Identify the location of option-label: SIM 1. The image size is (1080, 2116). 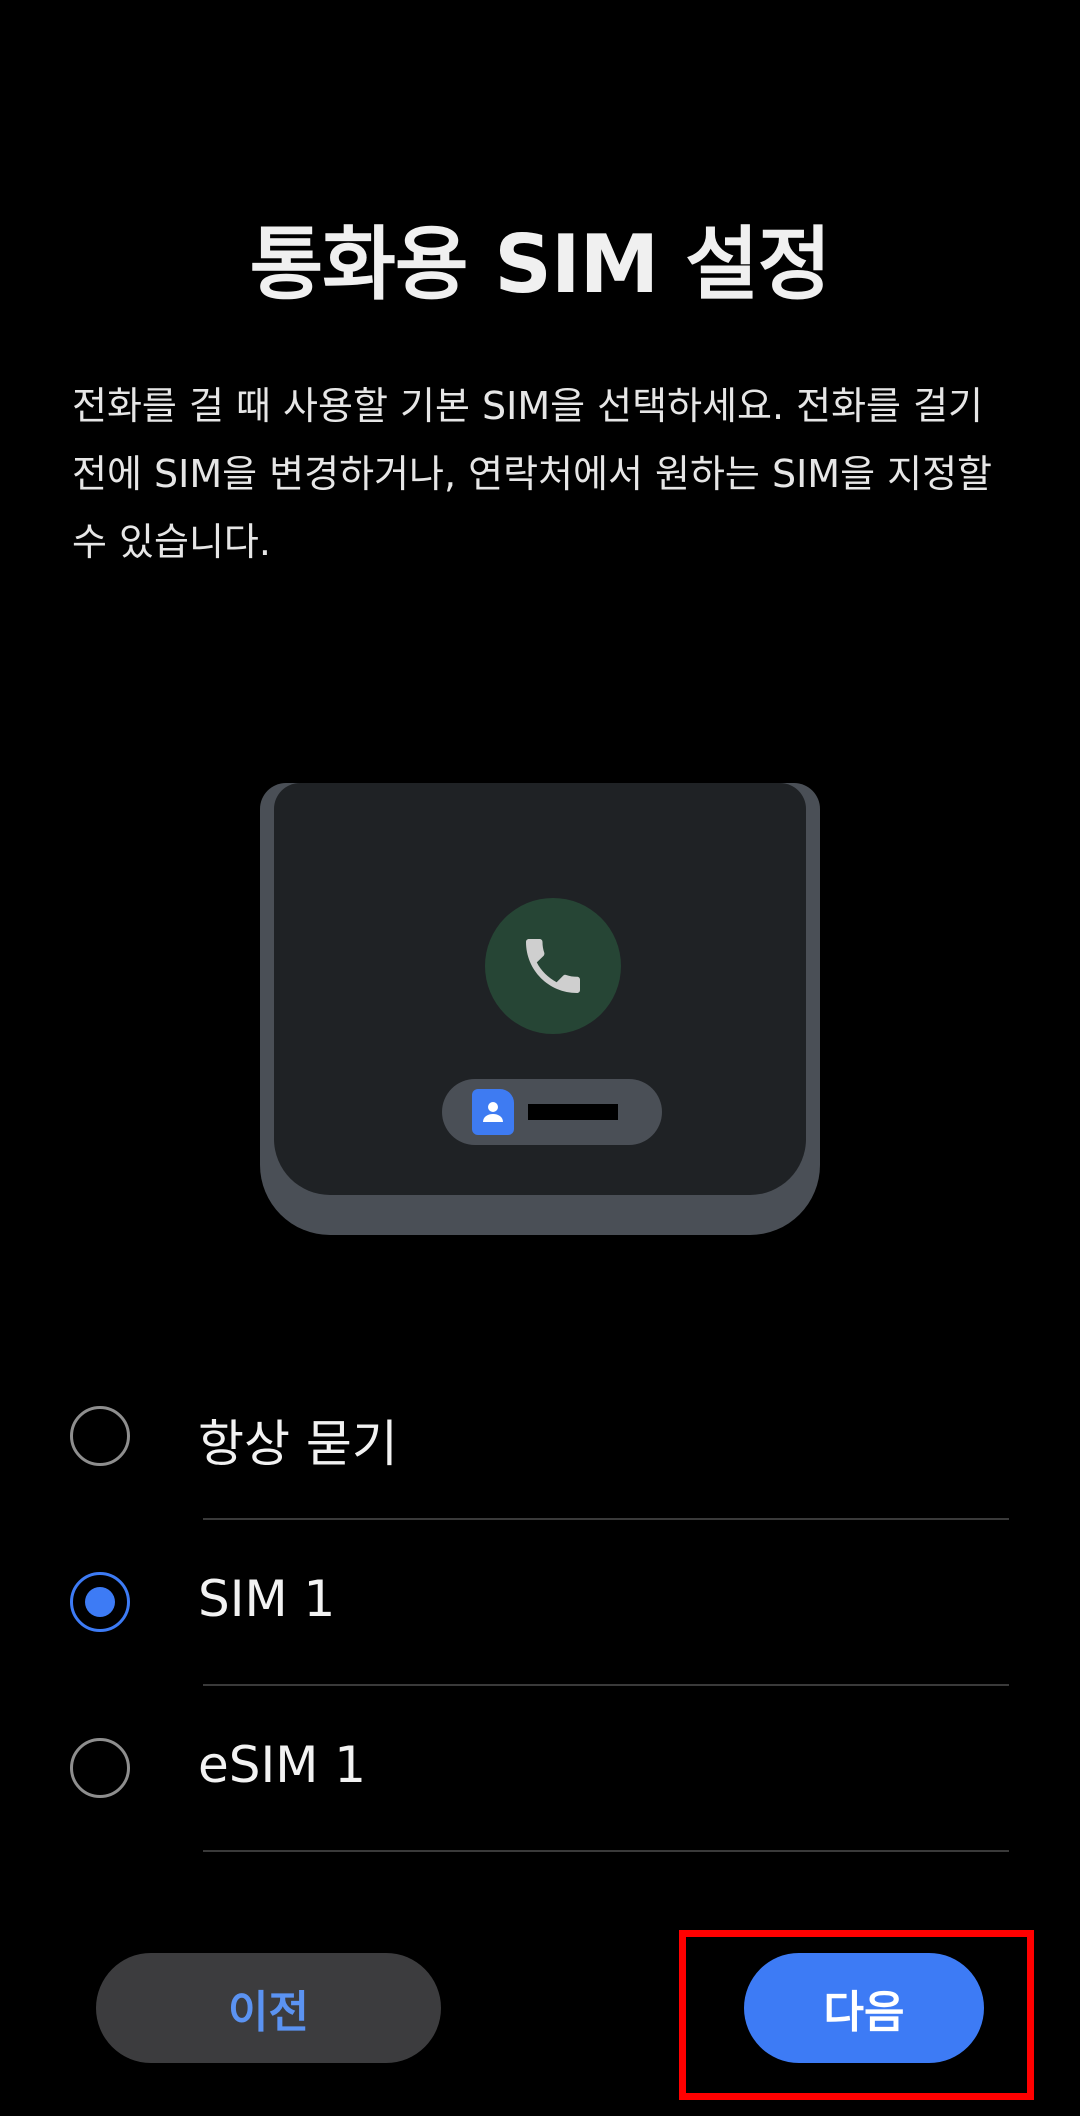
(267, 1599).